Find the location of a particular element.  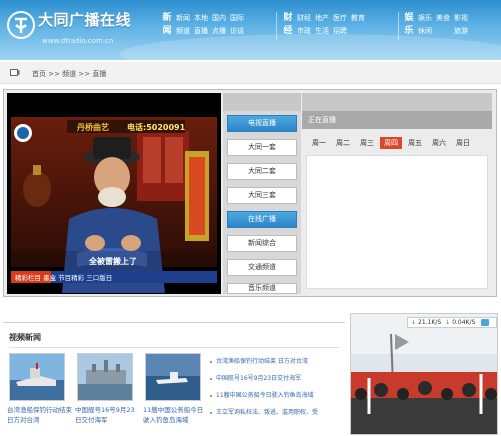

nav-link: 市政 is located at coordinates (304, 31).